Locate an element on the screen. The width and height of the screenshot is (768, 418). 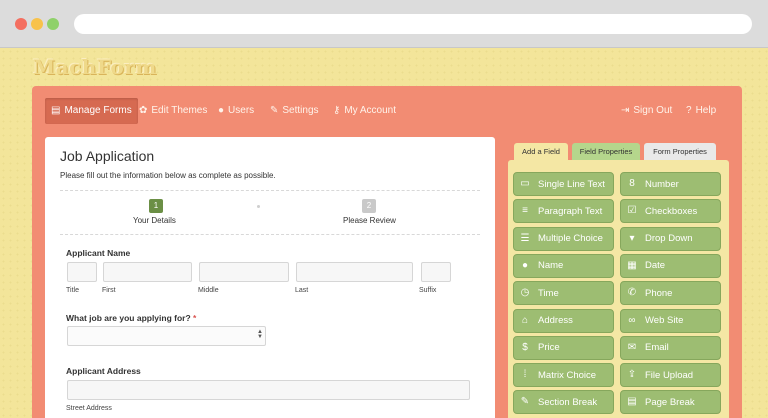
price-icon: $ is located at coordinates (525, 347).